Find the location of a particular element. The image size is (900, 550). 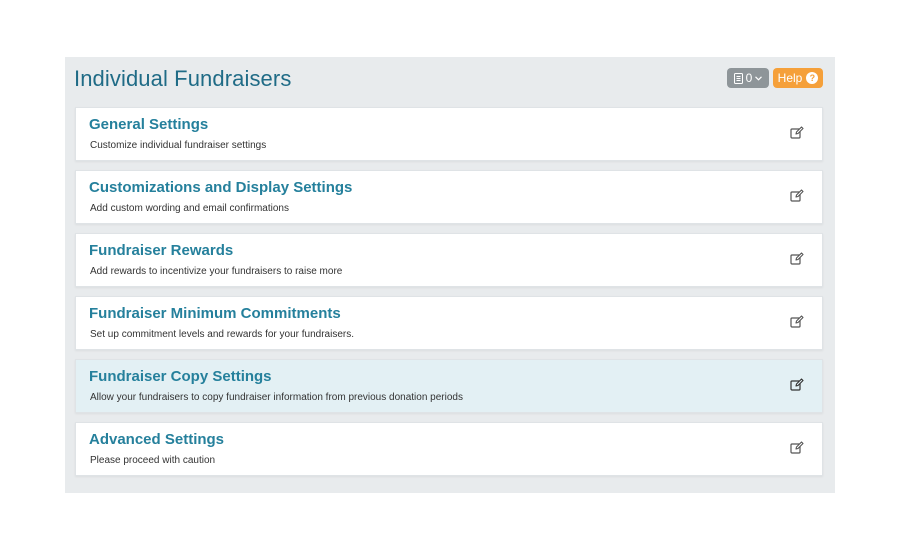

notes-dropdown-button: 0 is located at coordinates (748, 78).